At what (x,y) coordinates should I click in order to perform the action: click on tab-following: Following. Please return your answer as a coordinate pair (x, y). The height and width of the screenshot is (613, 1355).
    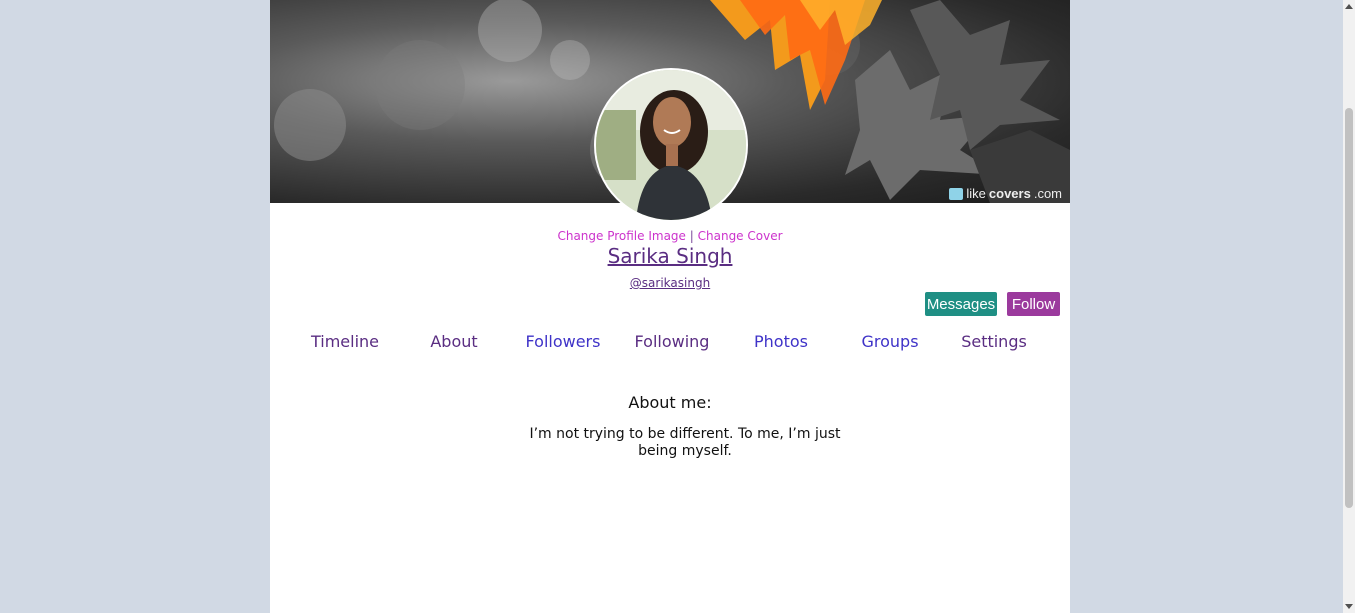
    Looking at the image, I should click on (672, 341).